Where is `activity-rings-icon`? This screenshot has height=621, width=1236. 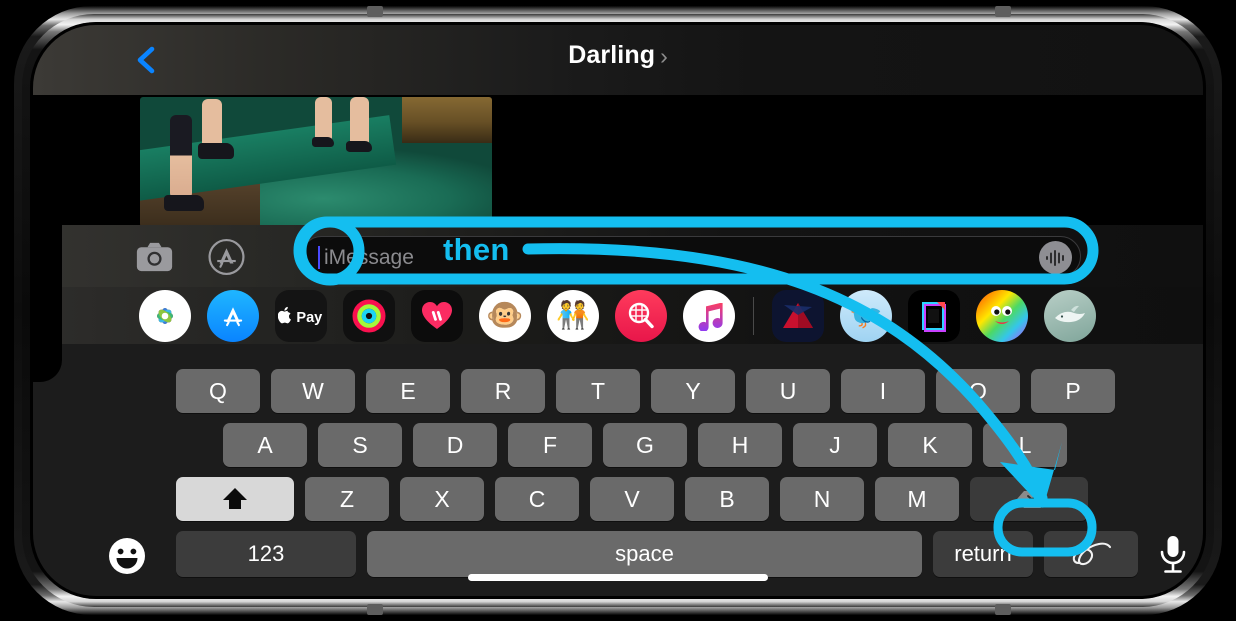 activity-rings-icon is located at coordinates (369, 315).